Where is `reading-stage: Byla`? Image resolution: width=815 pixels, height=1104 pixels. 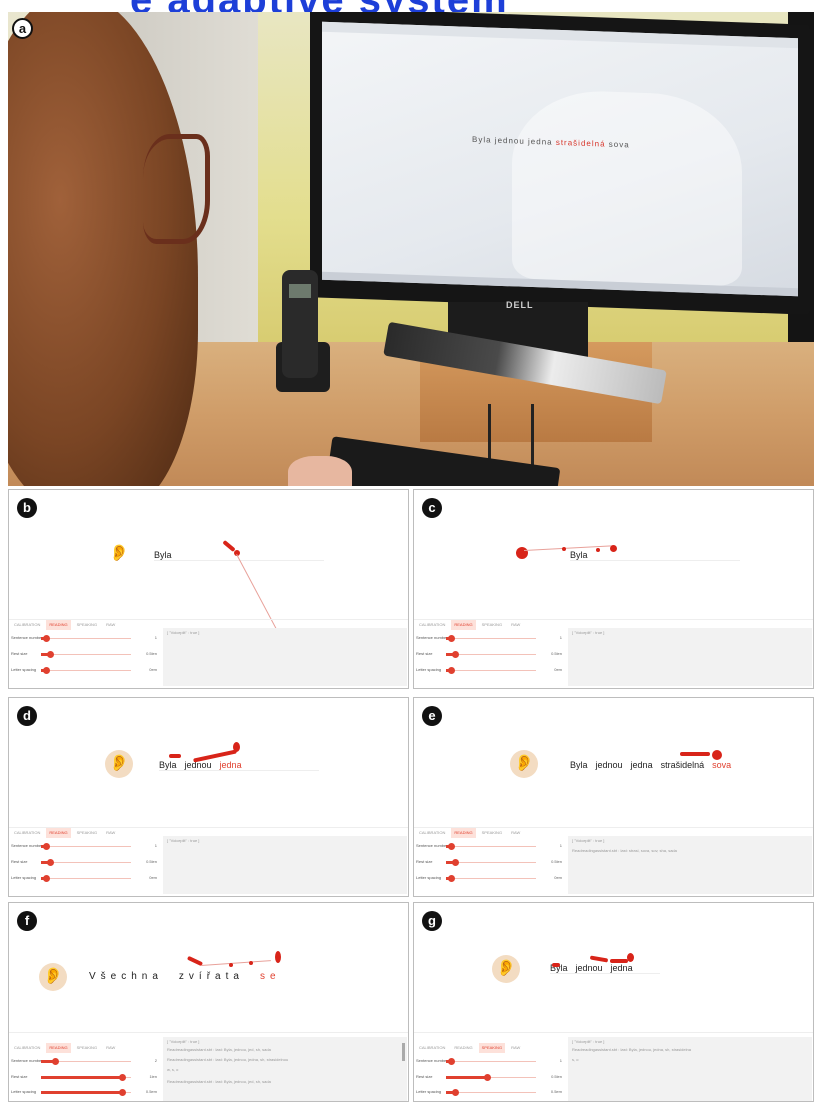 reading-stage: Byla is located at coordinates (613, 570).